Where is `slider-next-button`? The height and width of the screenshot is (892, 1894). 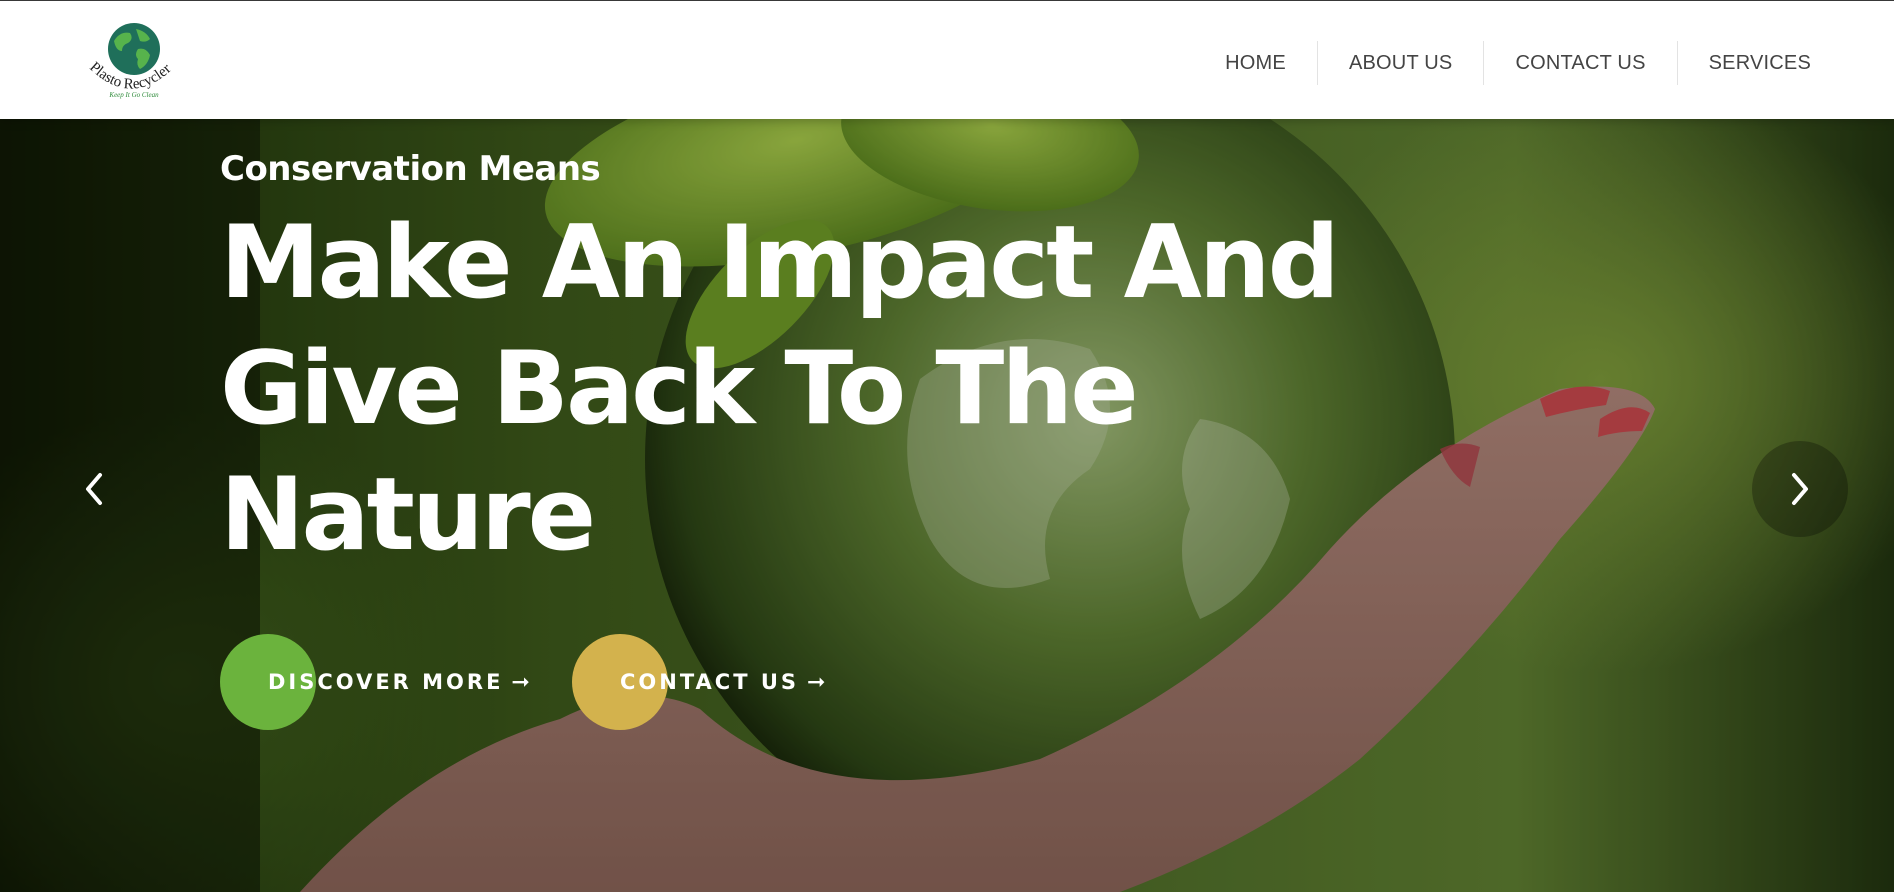 slider-next-button is located at coordinates (1800, 489).